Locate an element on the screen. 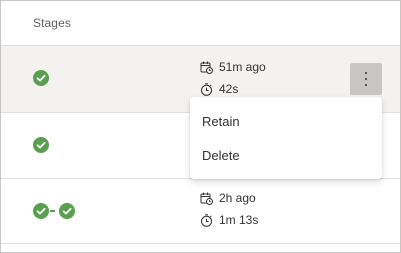  menu-item-delete: Delete is located at coordinates (286, 156).